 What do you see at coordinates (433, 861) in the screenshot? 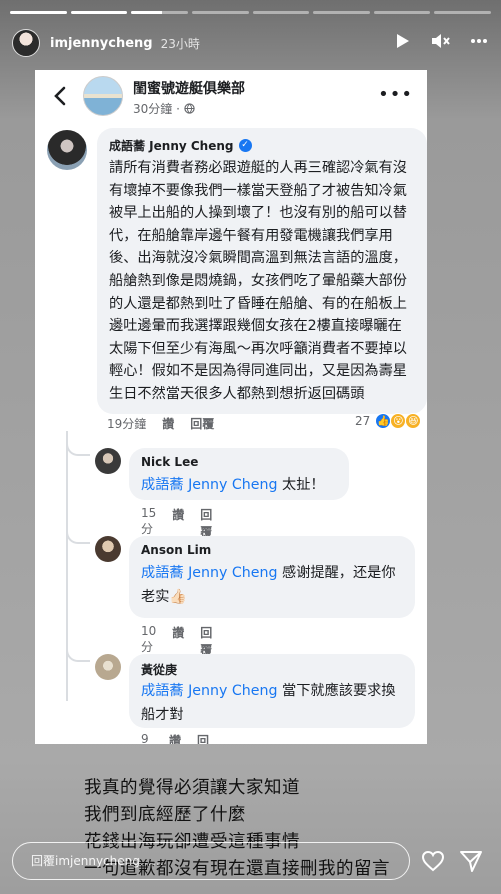
I see `heart-icon` at bounding box center [433, 861].